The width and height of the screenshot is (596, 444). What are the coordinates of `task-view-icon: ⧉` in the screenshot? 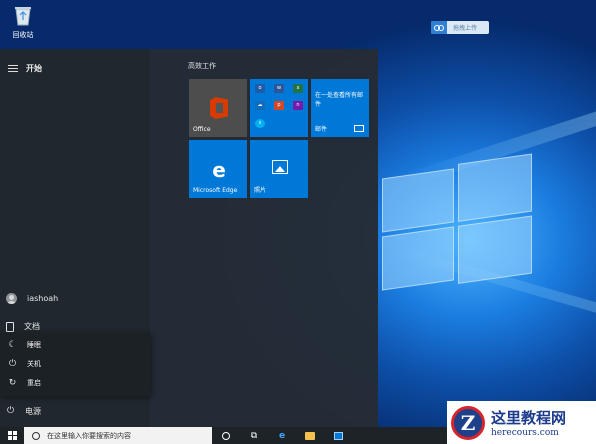 It's located at (254, 435).